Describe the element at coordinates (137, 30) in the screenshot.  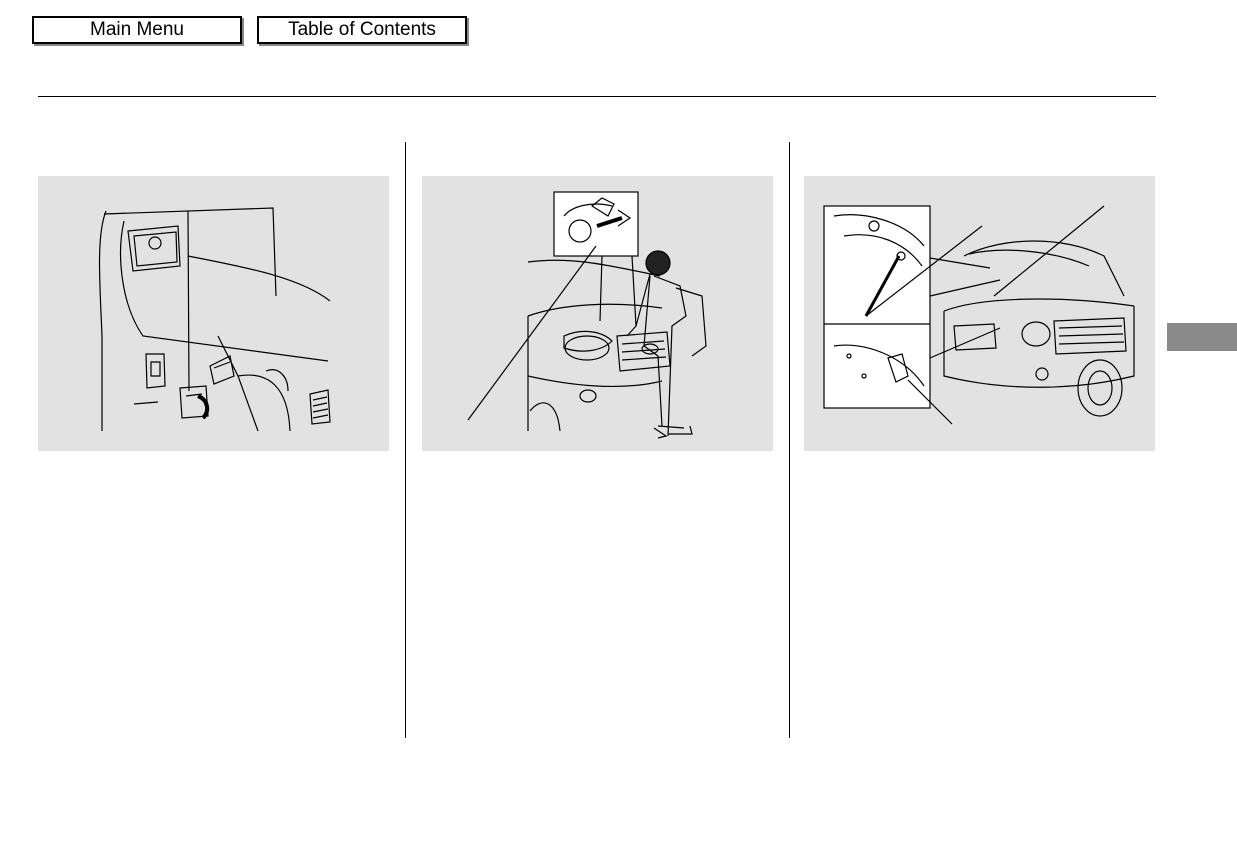
I see `main-menu-button: Main Menu` at that location.